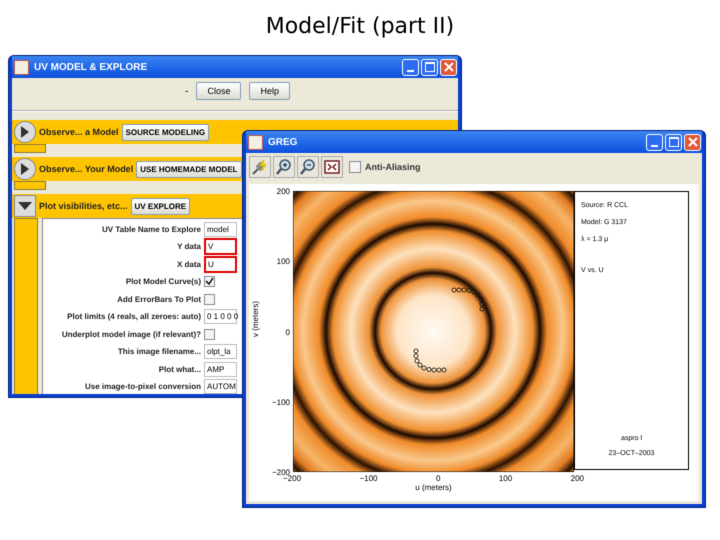 Image resolution: width=720 pixels, height=540 pixels. Describe the element at coordinates (142, 387) in the screenshot. I see `field-label: Use image-to-pixel conversion` at that location.